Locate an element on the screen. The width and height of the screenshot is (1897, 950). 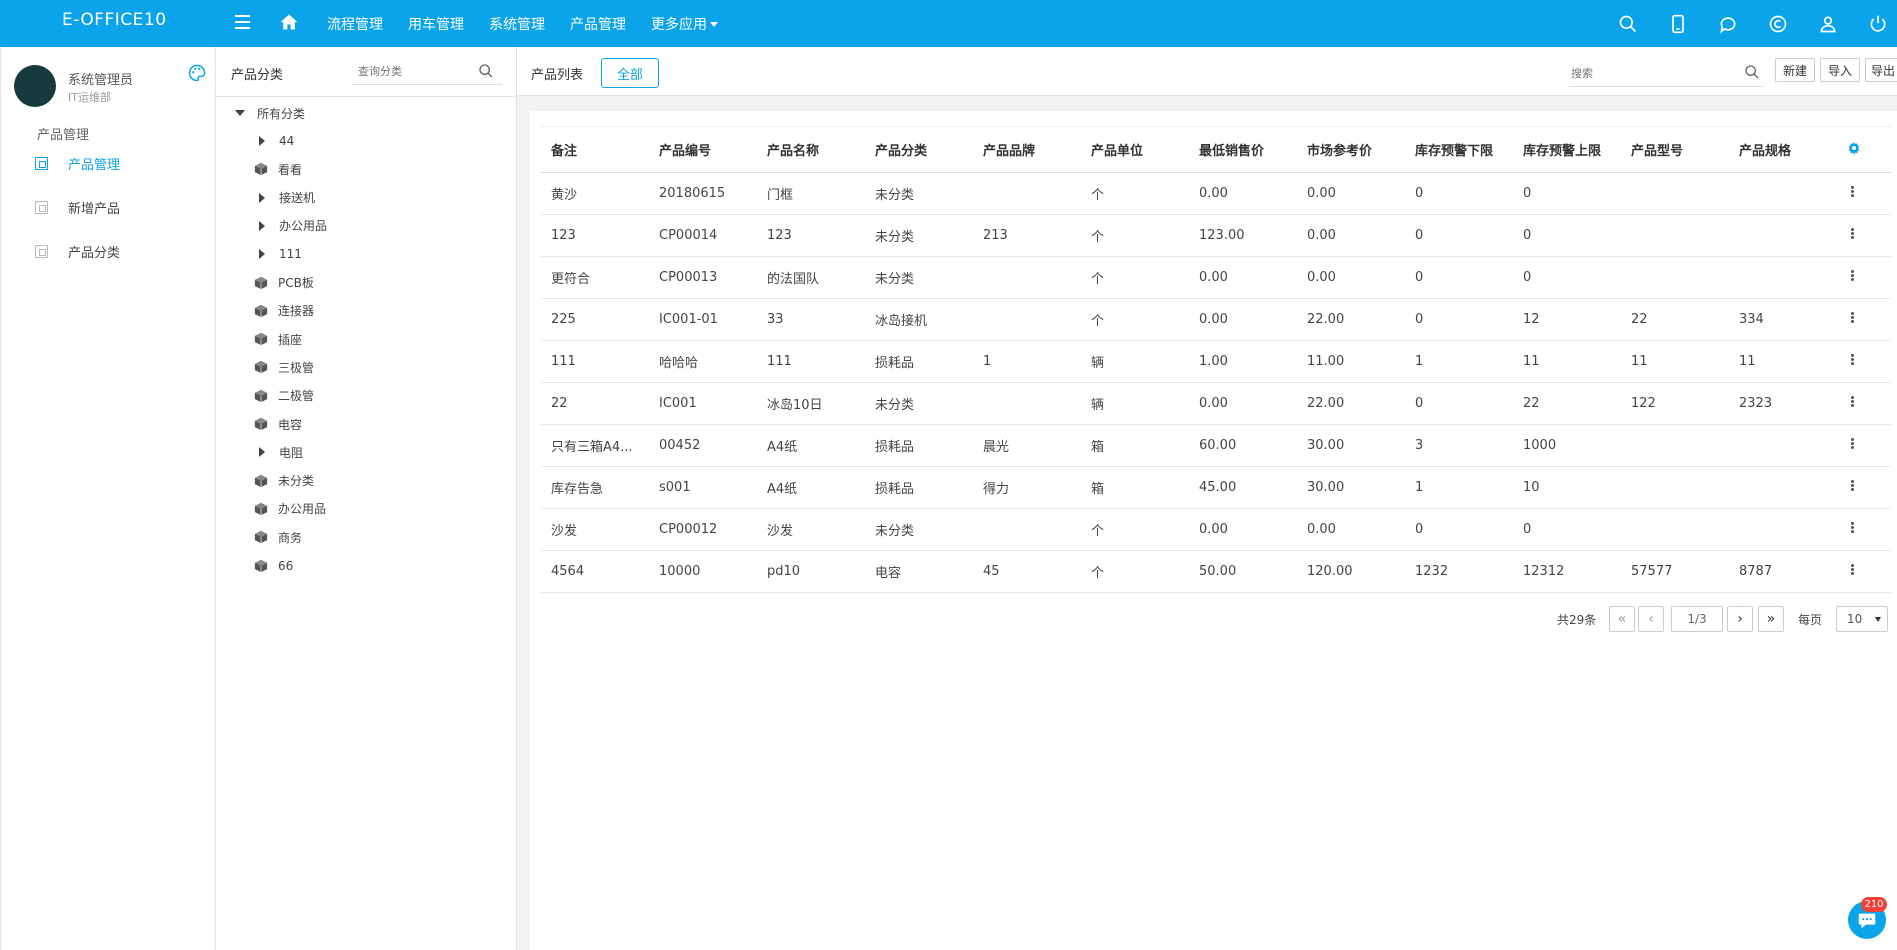
sidebar-item-label: 新增产品 is located at coordinates (94, 209).